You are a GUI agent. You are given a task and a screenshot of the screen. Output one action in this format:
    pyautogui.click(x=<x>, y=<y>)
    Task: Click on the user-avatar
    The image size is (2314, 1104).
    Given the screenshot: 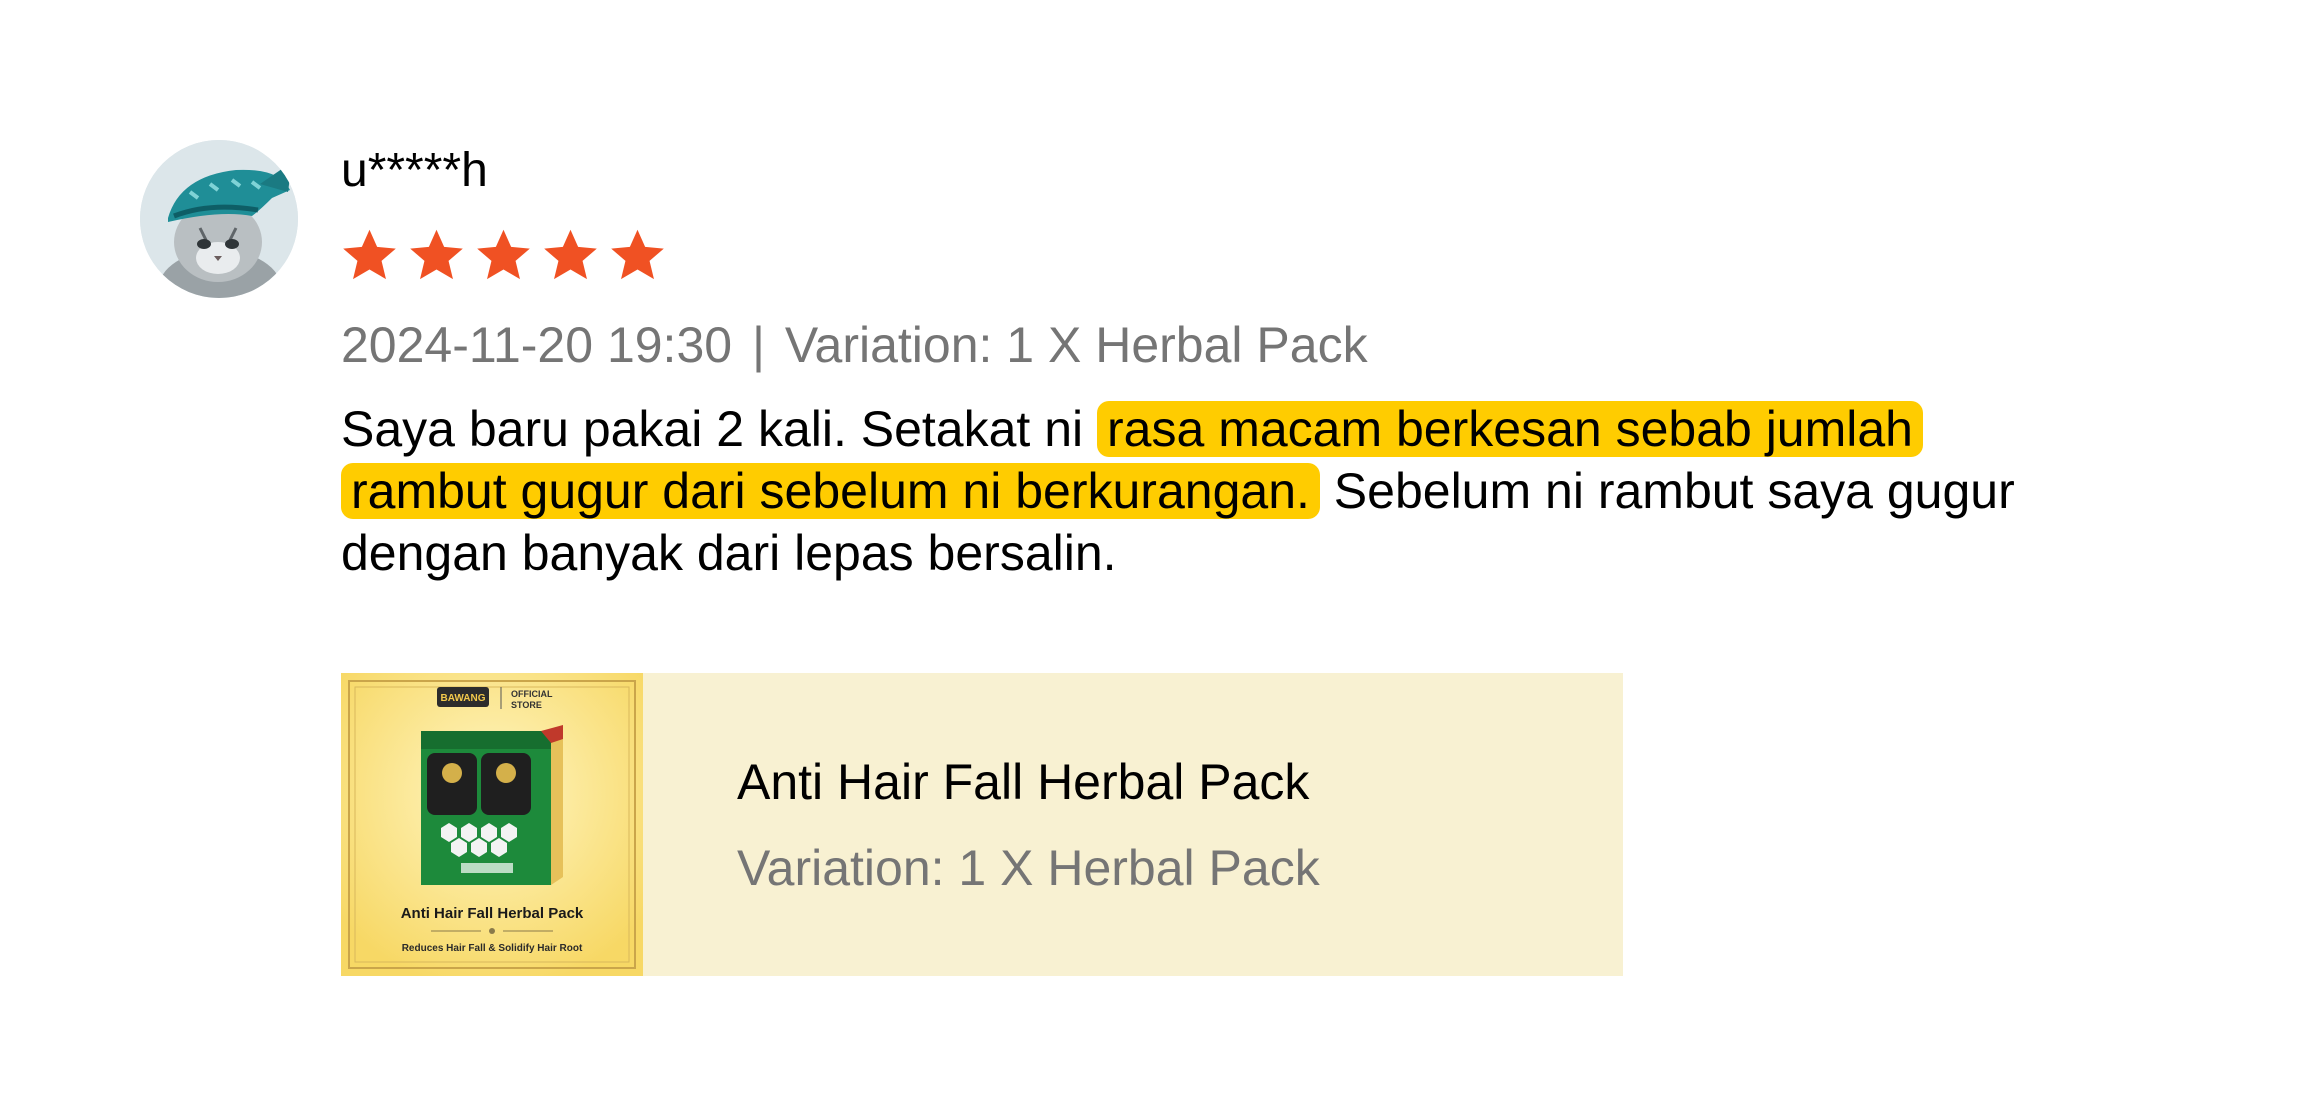 What is the action you would take?
    pyautogui.click(x=219, y=219)
    